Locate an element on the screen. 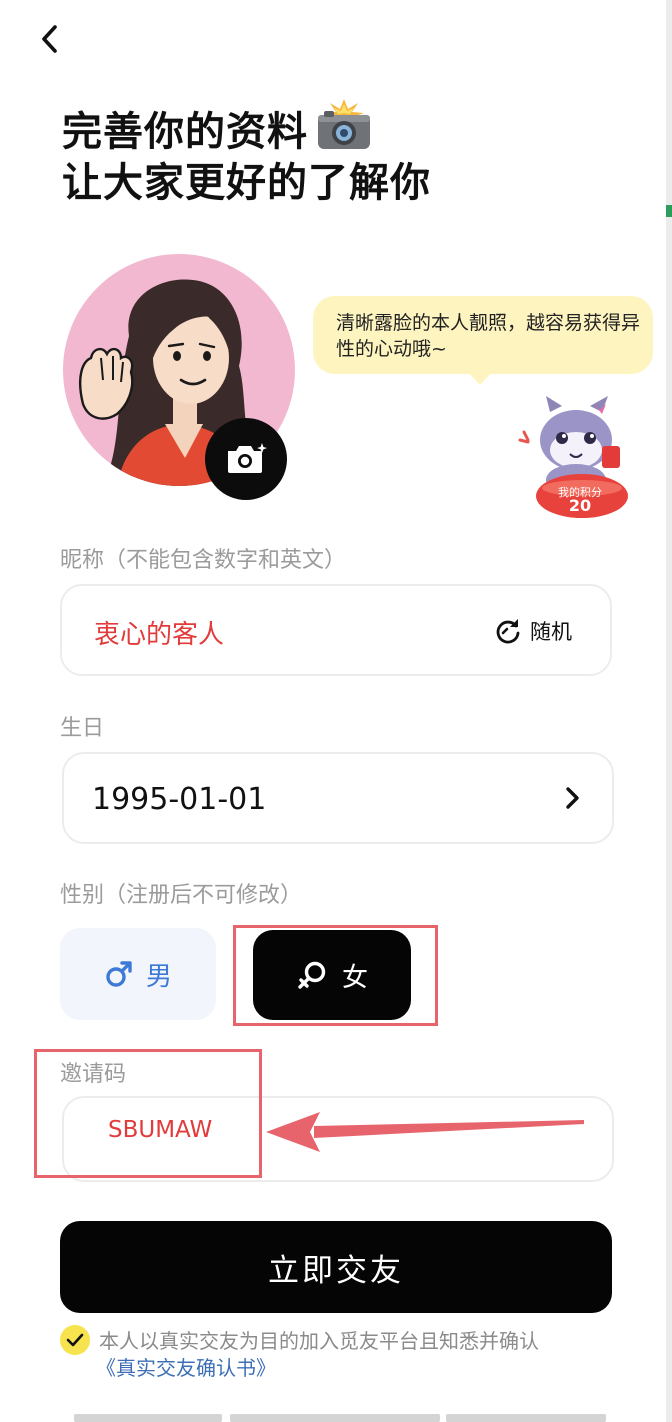 Image resolution: width=672 pixels, height=1422 pixels. gender-male-option: 男 is located at coordinates (138, 974).